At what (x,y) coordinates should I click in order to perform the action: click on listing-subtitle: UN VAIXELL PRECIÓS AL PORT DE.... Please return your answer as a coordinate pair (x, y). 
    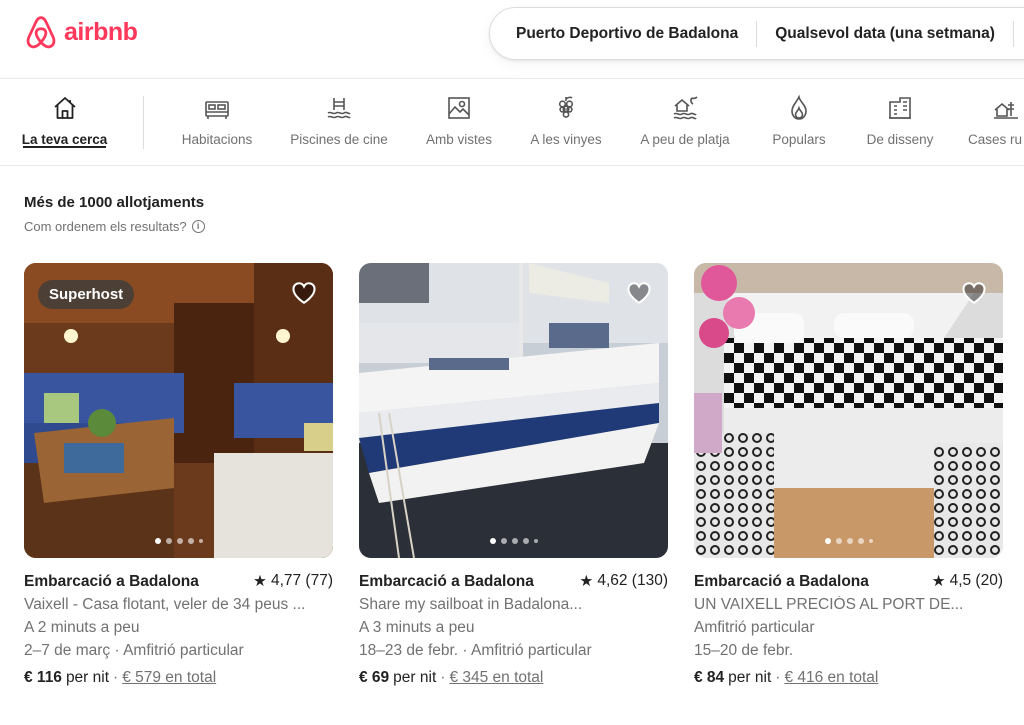
    Looking at the image, I should click on (829, 604).